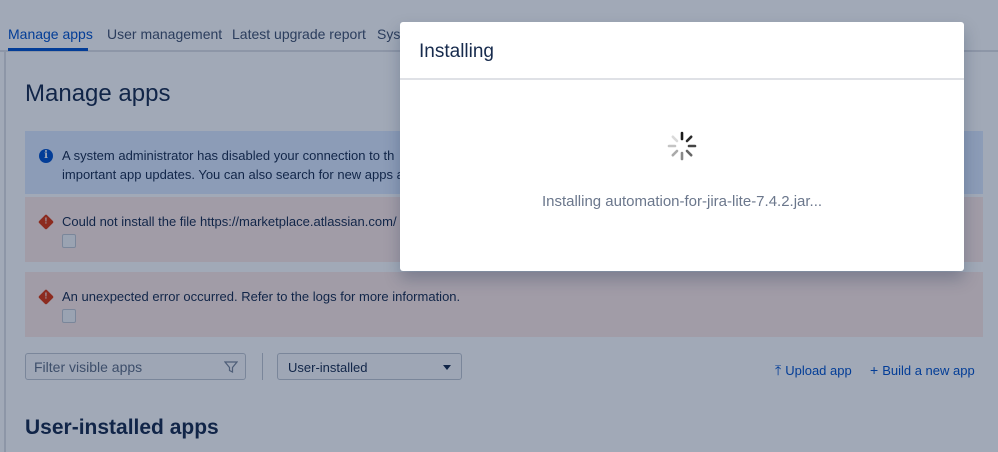 The width and height of the screenshot is (998, 452). I want to click on dialog-header: Installing, so click(682, 51).